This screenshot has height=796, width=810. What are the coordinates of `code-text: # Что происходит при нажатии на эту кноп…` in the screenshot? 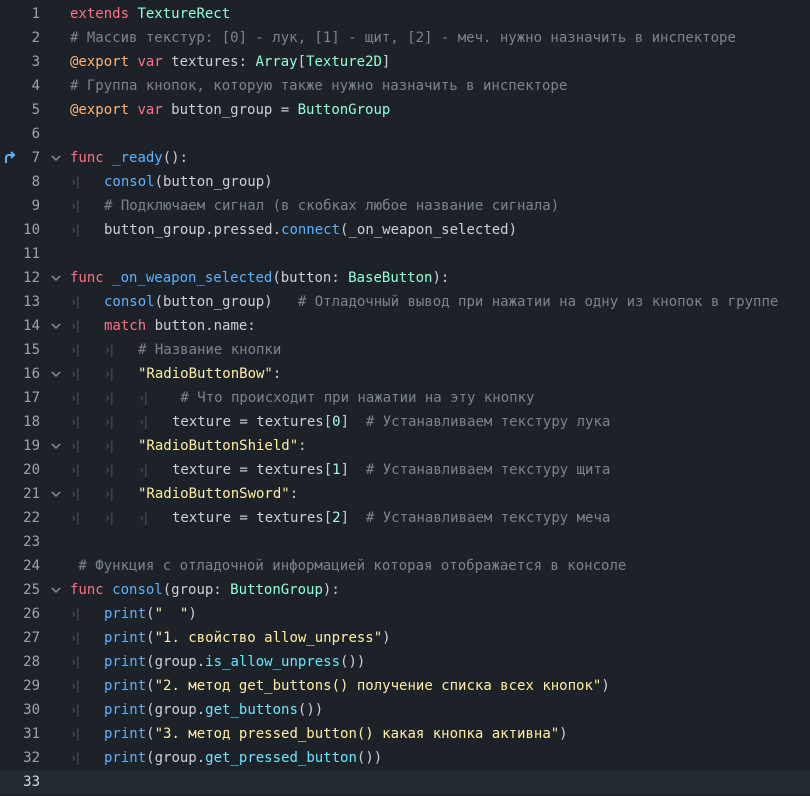 It's located at (353, 398).